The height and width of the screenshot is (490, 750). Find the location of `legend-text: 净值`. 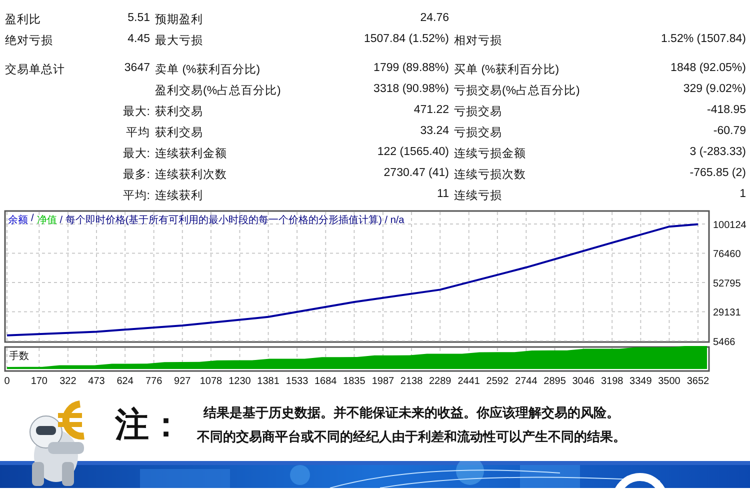

legend-text: 净值 is located at coordinates (46, 220).